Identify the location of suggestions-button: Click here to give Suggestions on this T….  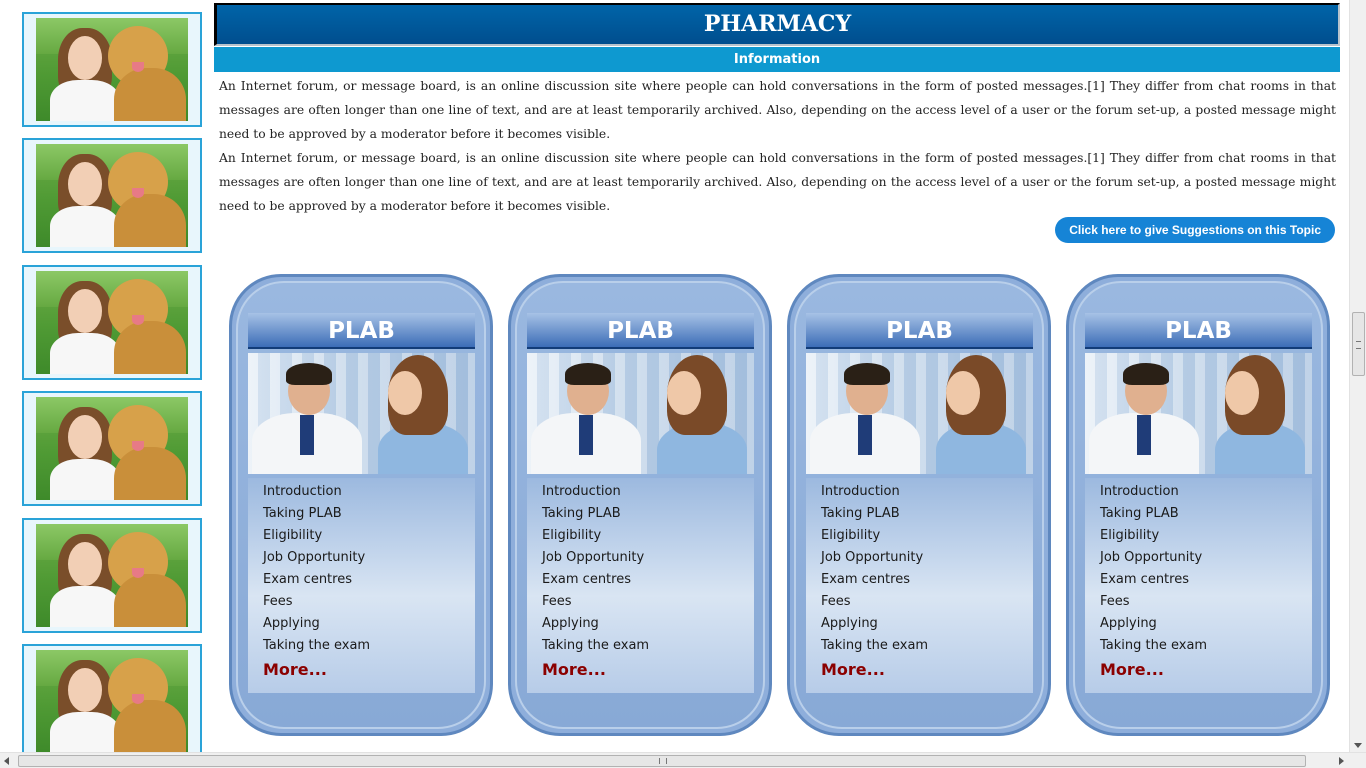
(1195, 230).